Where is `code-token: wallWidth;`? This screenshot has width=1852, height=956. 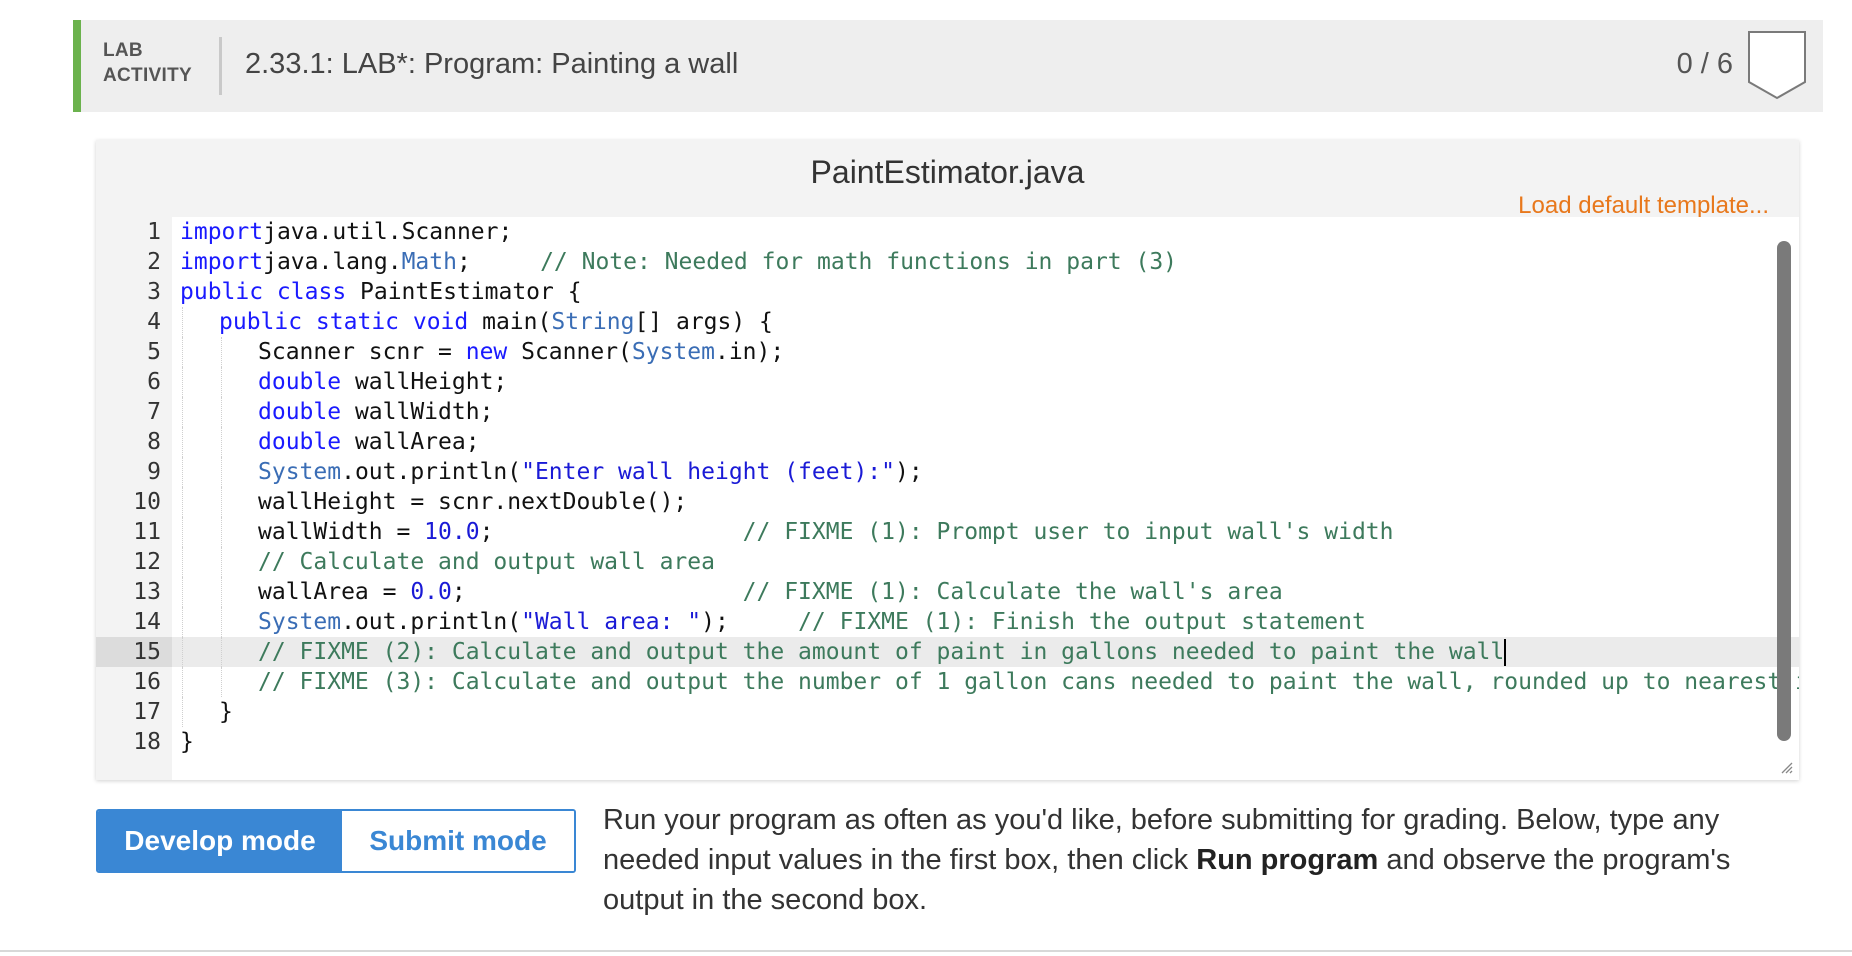
code-token: wallWidth; is located at coordinates (417, 412).